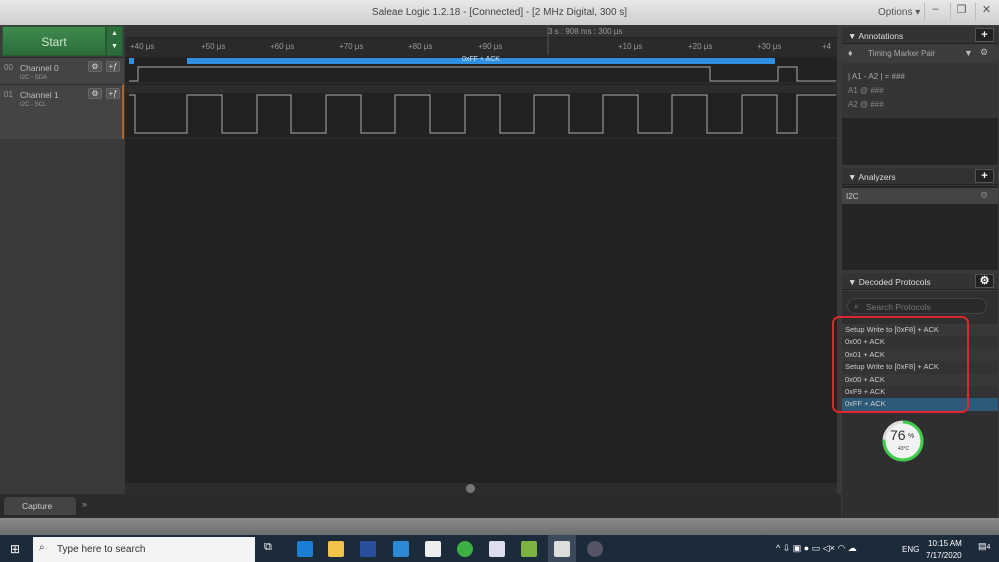  Describe the element at coordinates (465, 549) in the screenshot. I see `browser-icon` at that location.